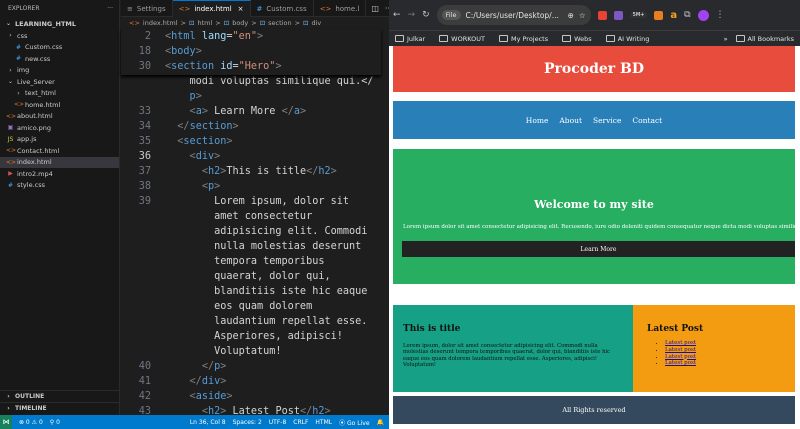  I want to click on file-tree-label: Custom.css, so click(44, 47).